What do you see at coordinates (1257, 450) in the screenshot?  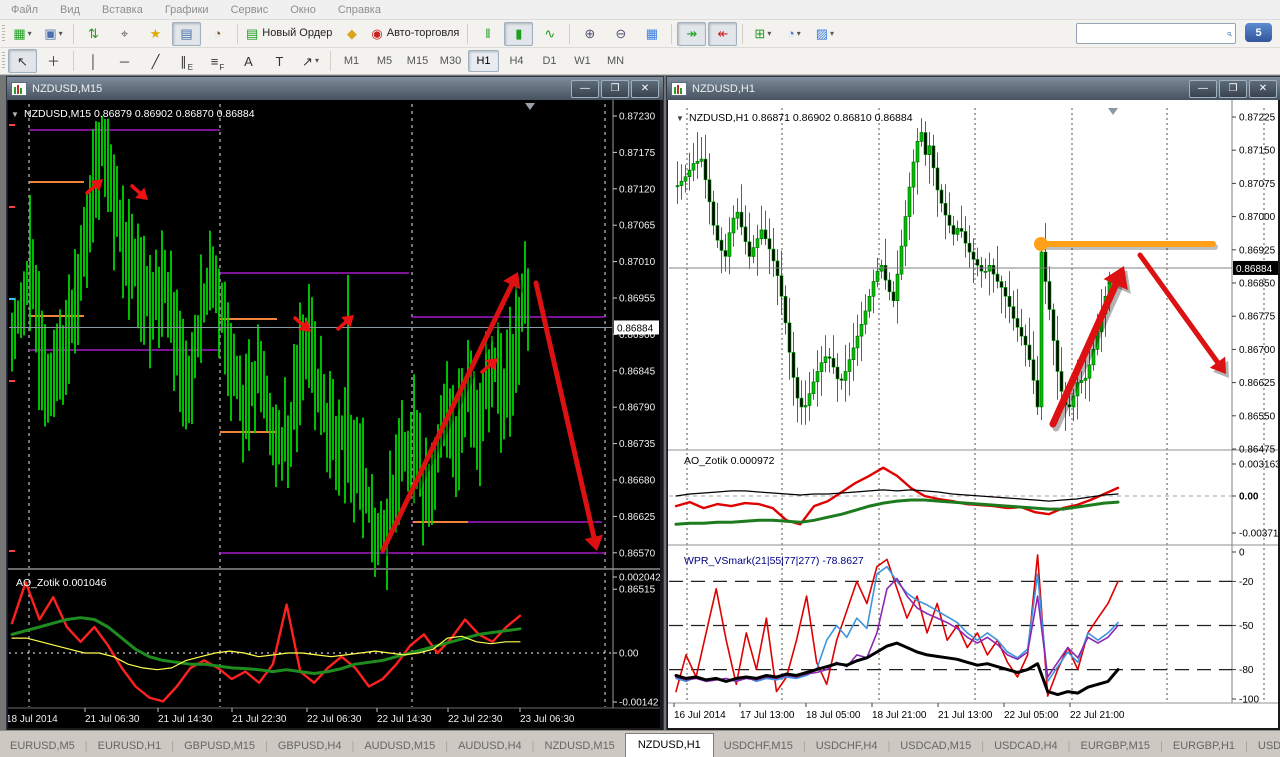 I see `svg-text: 0.86475` at bounding box center [1257, 450].